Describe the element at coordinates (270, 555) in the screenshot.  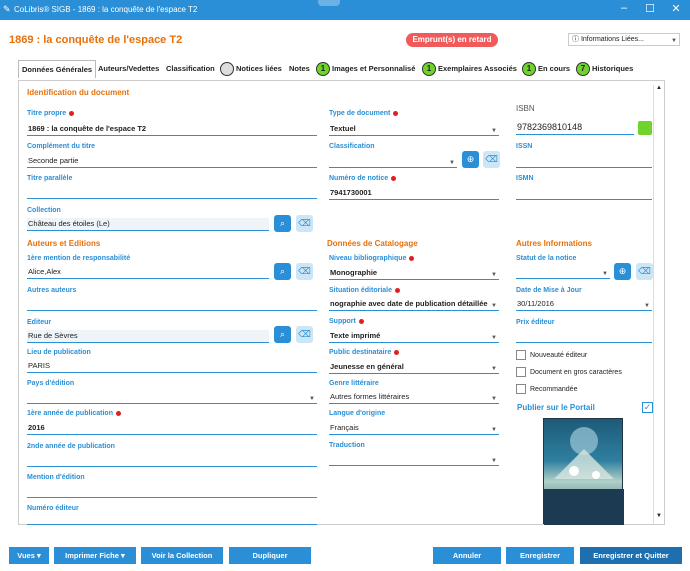
I see `dupliquer-button: Dupliquer` at that location.